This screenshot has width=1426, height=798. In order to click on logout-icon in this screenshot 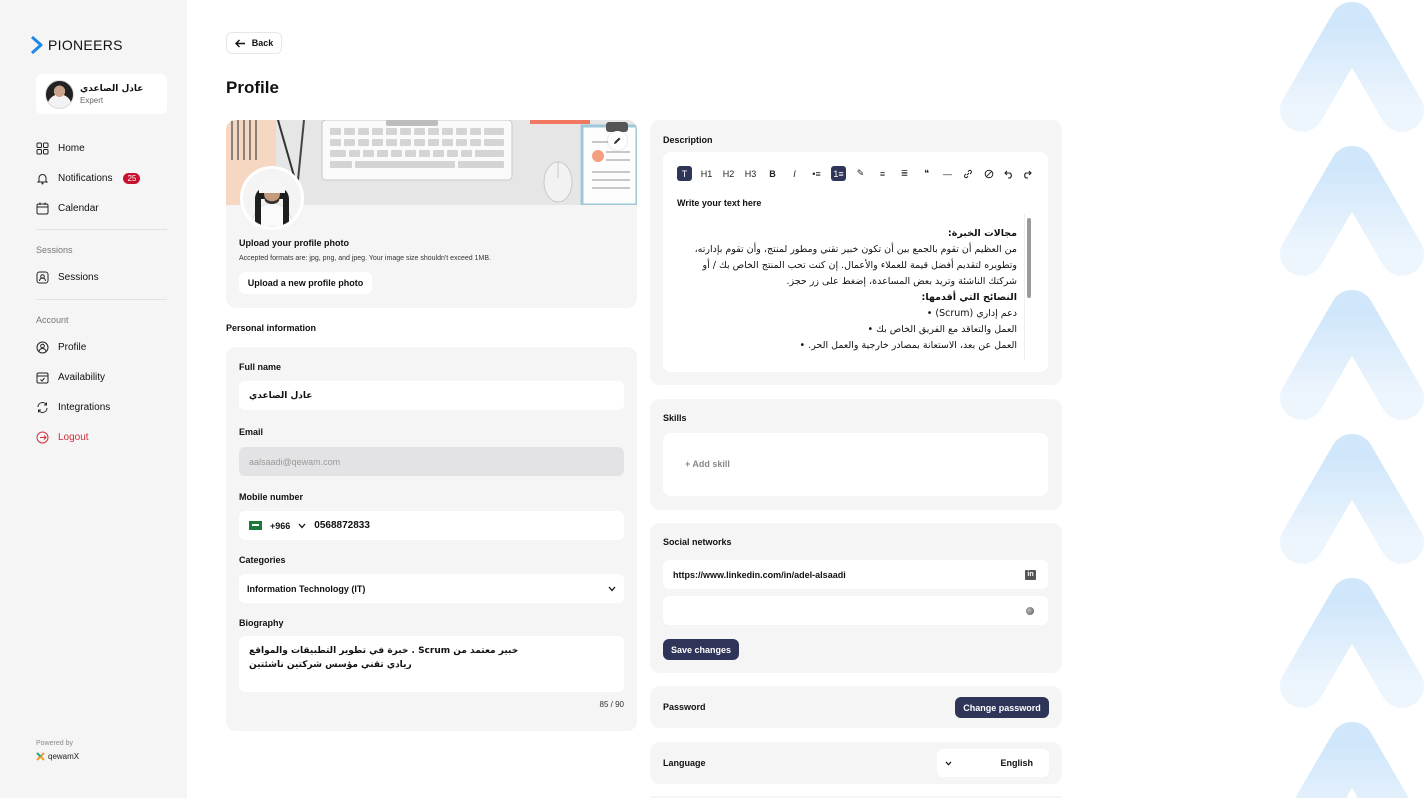, I will do `click(42, 437)`.